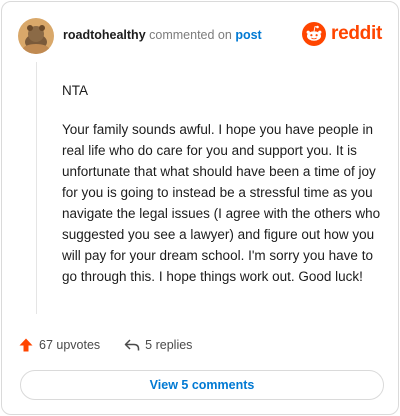 The height and width of the screenshot is (416, 400). I want to click on upvote-count: 67 upvotes, so click(70, 345).